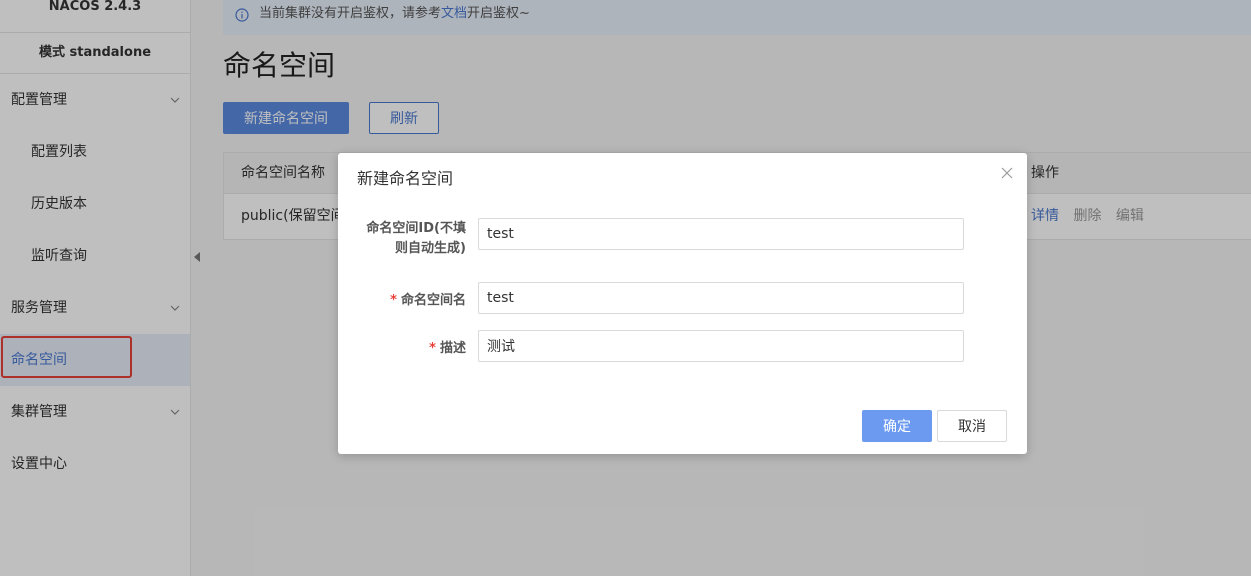 The image size is (1251, 576). I want to click on close-icon, so click(1007, 173).